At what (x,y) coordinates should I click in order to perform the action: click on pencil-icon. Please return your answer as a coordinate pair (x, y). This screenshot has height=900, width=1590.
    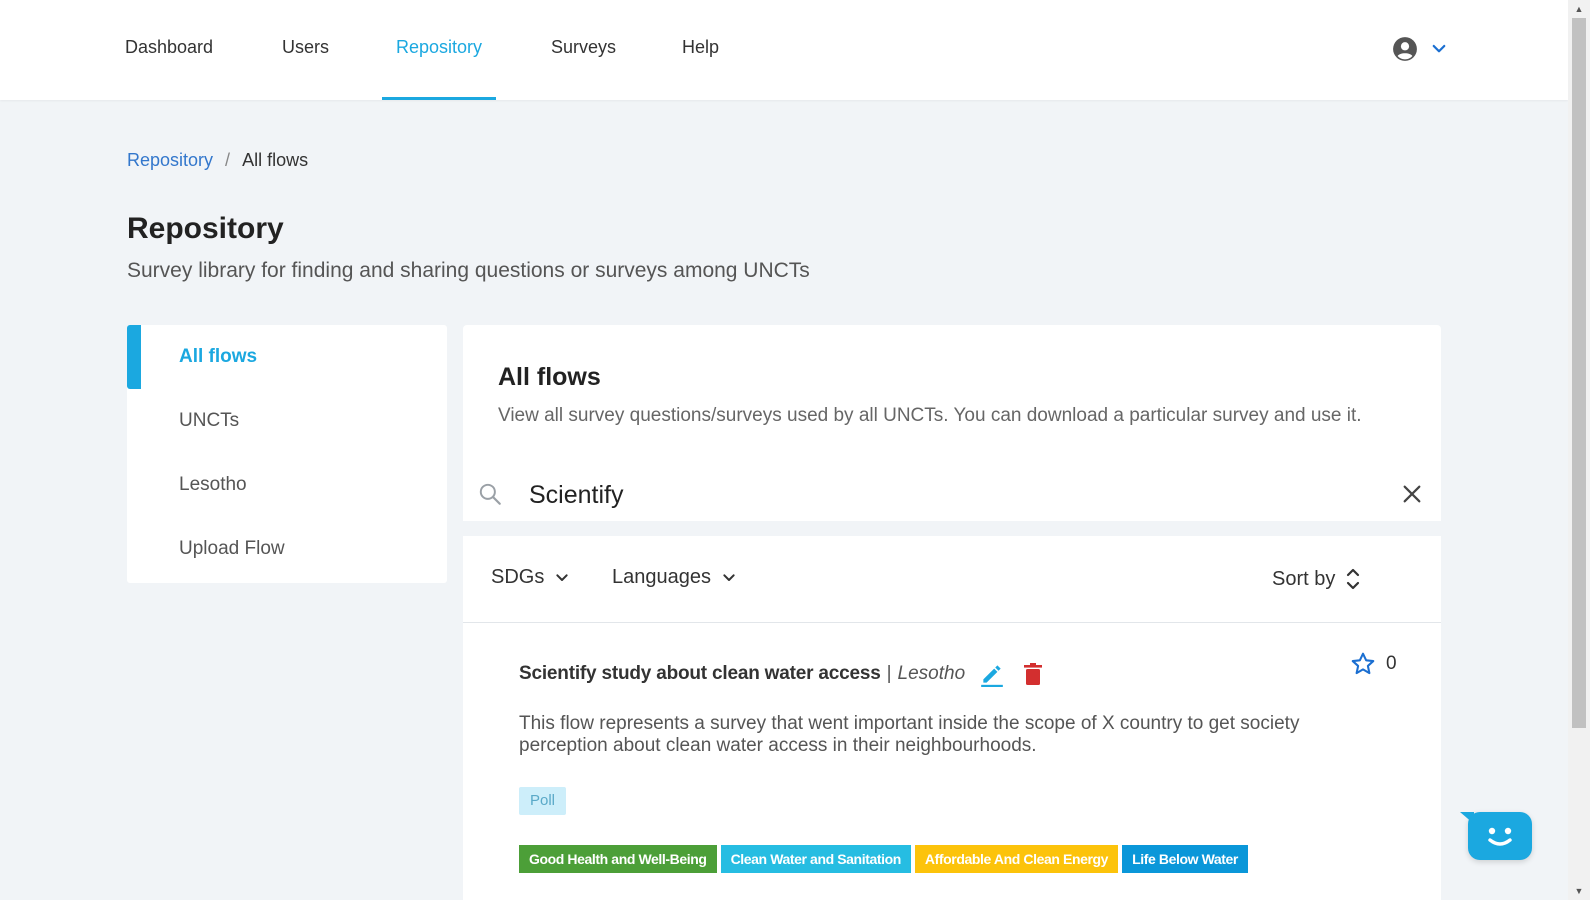
    Looking at the image, I should click on (992, 676).